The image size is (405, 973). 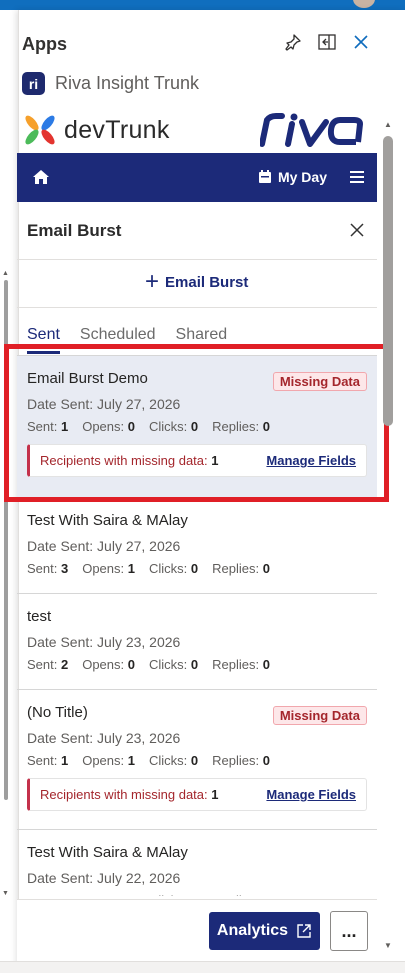 What do you see at coordinates (327, 42) in the screenshot?
I see `dock-panel-icon` at bounding box center [327, 42].